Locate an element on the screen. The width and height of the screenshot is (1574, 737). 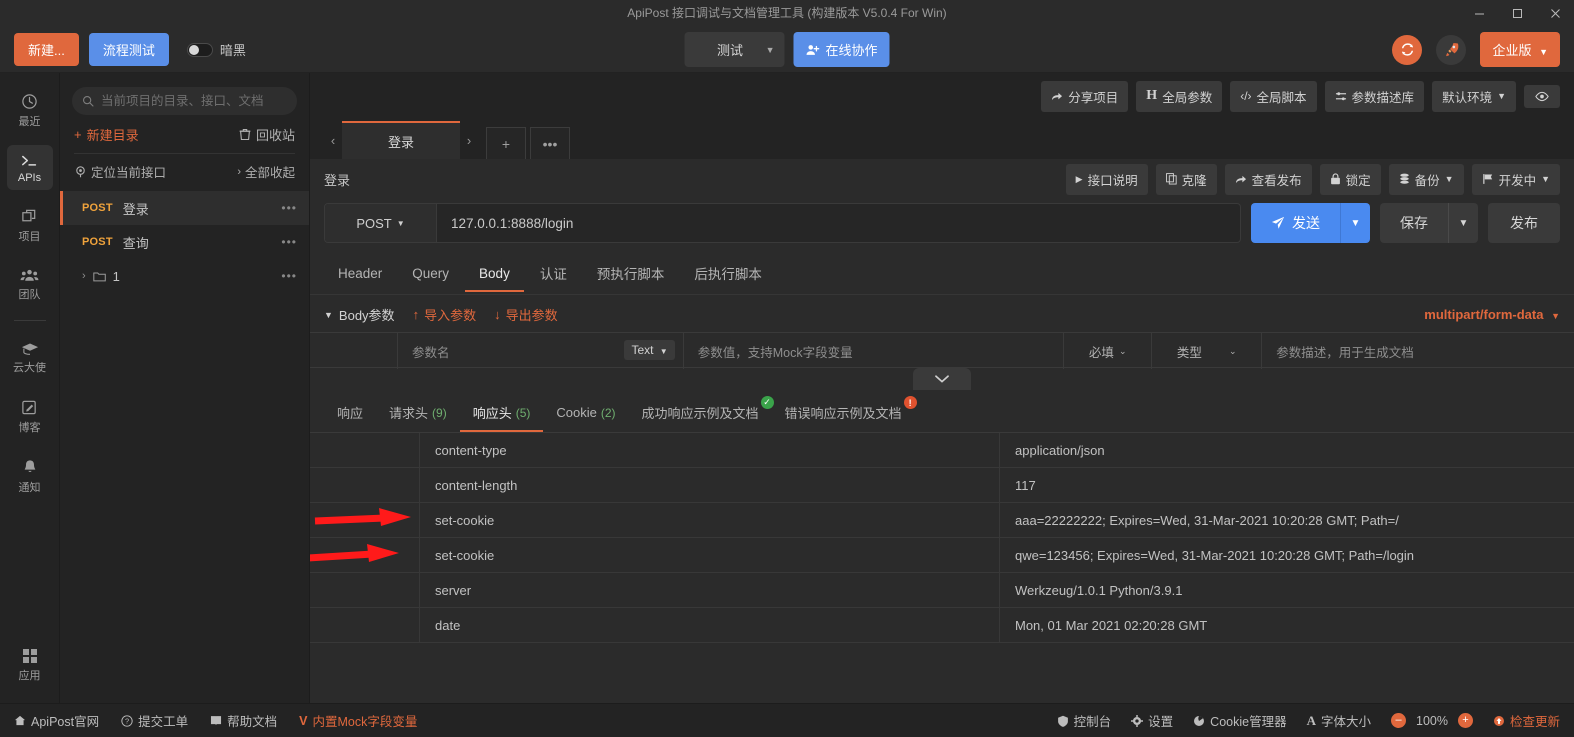
close-button is located at coordinates (1555, 13).